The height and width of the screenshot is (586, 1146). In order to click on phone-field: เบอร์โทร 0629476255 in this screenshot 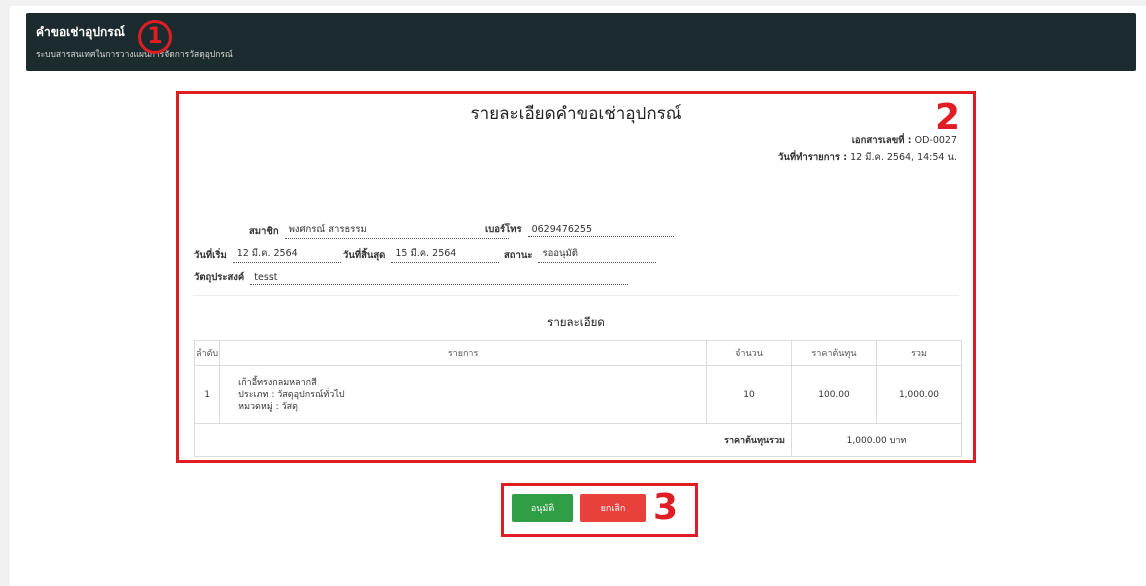, I will do `click(579, 229)`.